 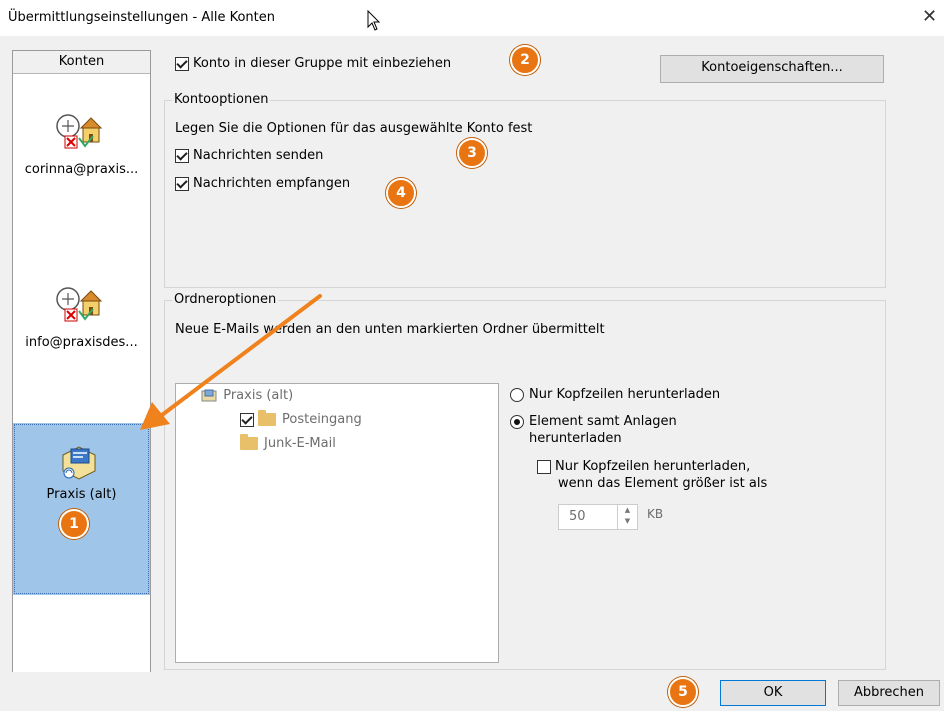 I want to click on account-item-praxis-alt: Praxis (alt), so click(x=81, y=509).